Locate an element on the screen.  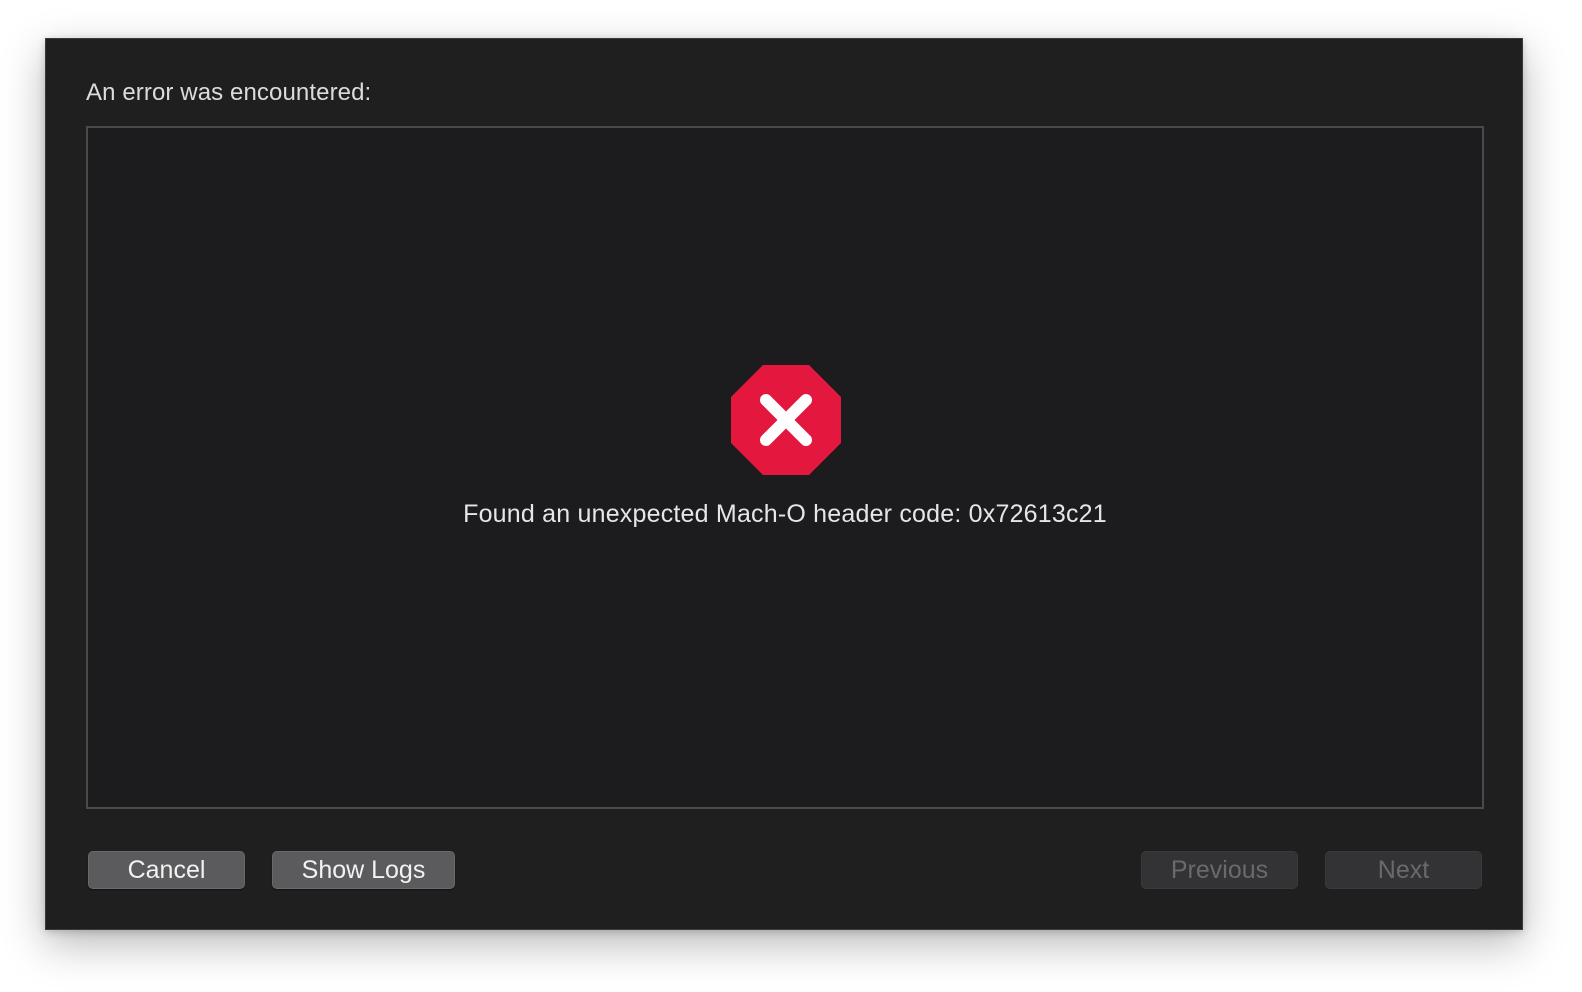
cancel-button: Cancel is located at coordinates (166, 870).